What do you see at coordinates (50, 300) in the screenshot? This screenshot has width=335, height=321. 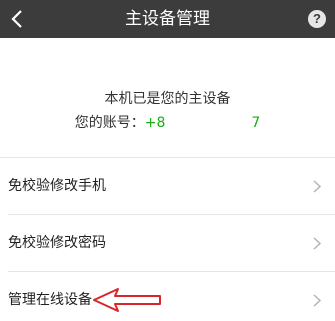 I see `list-item-label: 管理在线设备` at bounding box center [50, 300].